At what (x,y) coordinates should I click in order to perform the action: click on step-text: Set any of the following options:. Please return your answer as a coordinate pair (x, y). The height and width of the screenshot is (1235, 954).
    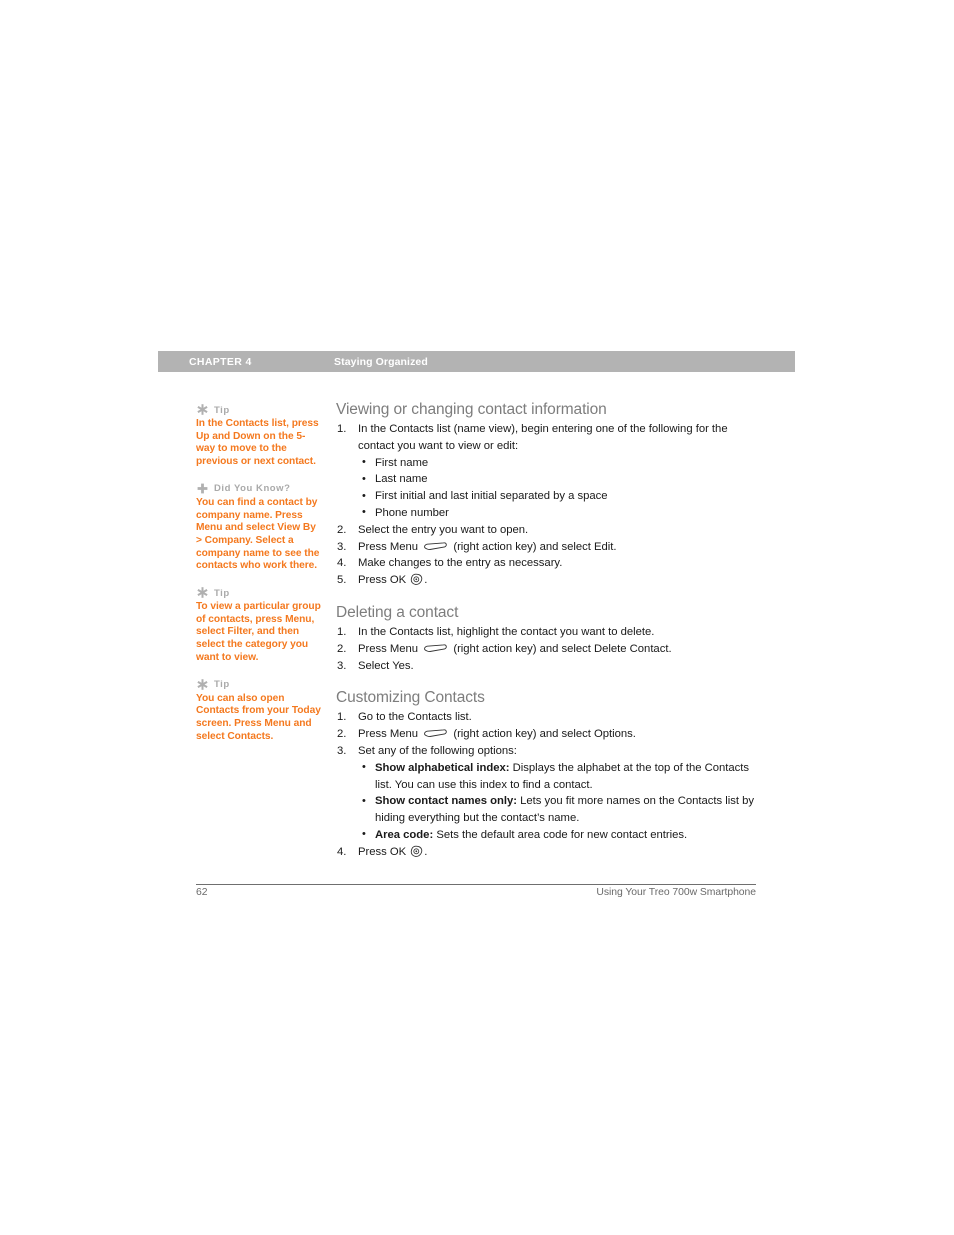
    Looking at the image, I should click on (437, 750).